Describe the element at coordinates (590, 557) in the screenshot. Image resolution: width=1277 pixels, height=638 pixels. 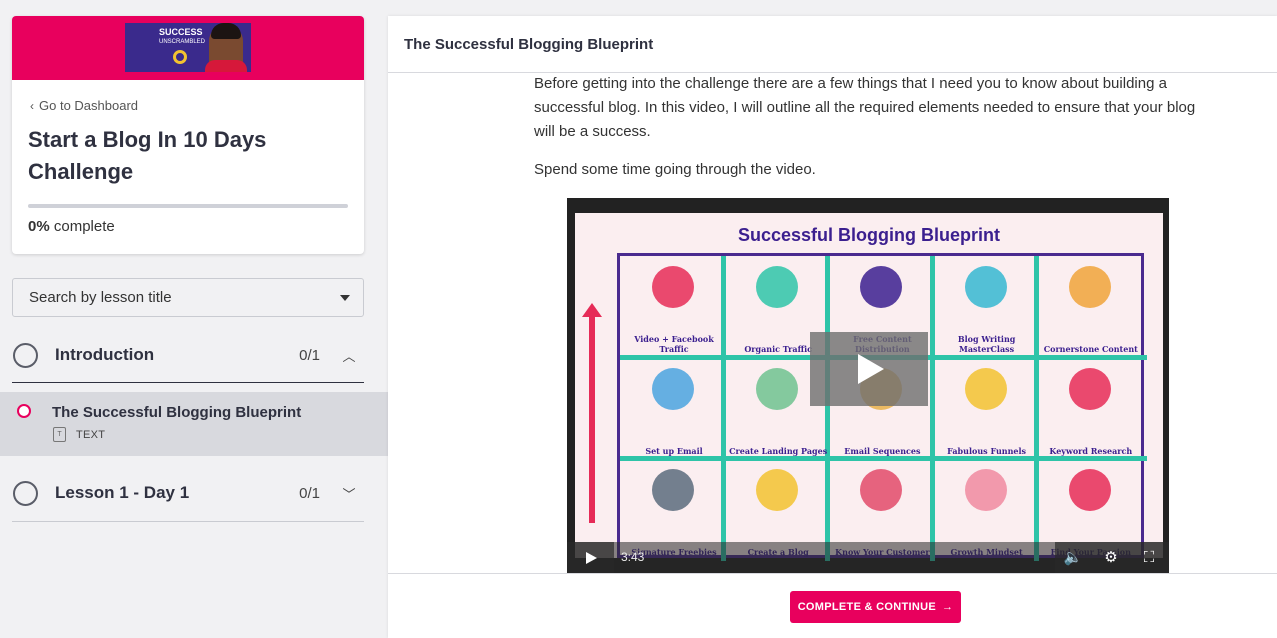
I see `play-button` at that location.